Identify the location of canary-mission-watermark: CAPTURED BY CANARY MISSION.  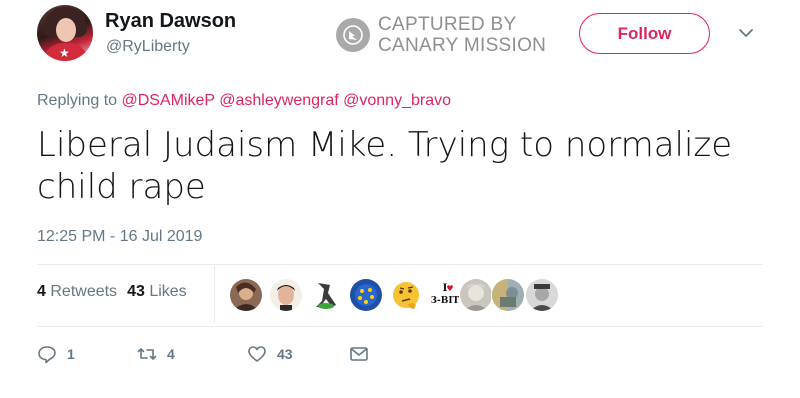
(451, 36).